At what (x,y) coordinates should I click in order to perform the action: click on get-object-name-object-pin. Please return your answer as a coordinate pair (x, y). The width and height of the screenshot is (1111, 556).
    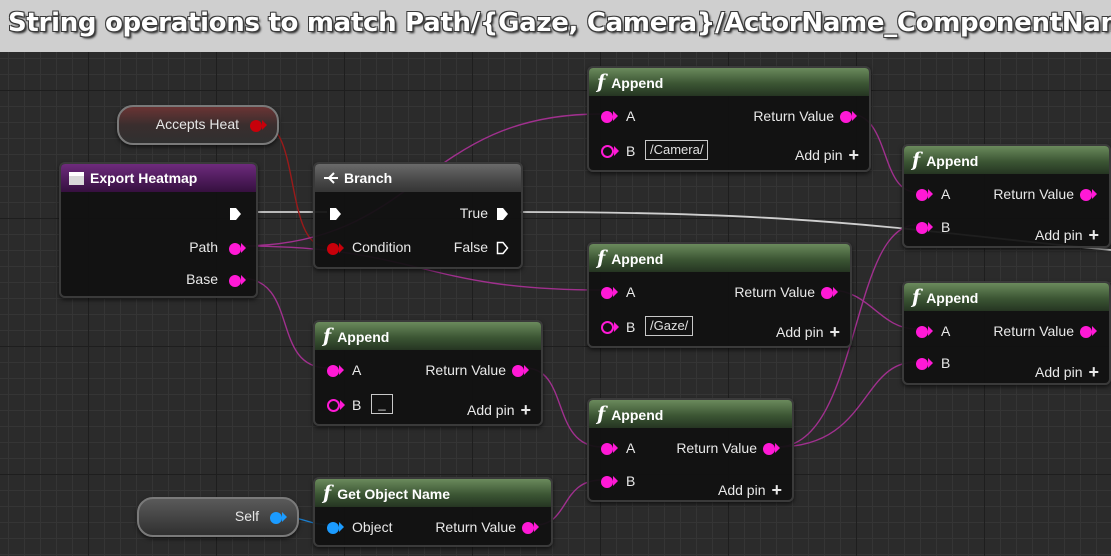
    Looking at the image, I should click on (335, 528).